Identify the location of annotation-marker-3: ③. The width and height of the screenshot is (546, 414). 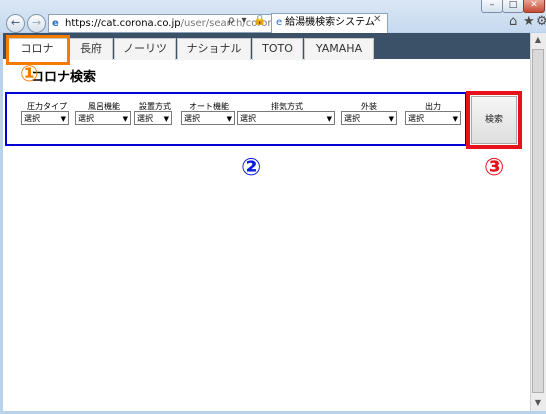
(494, 167).